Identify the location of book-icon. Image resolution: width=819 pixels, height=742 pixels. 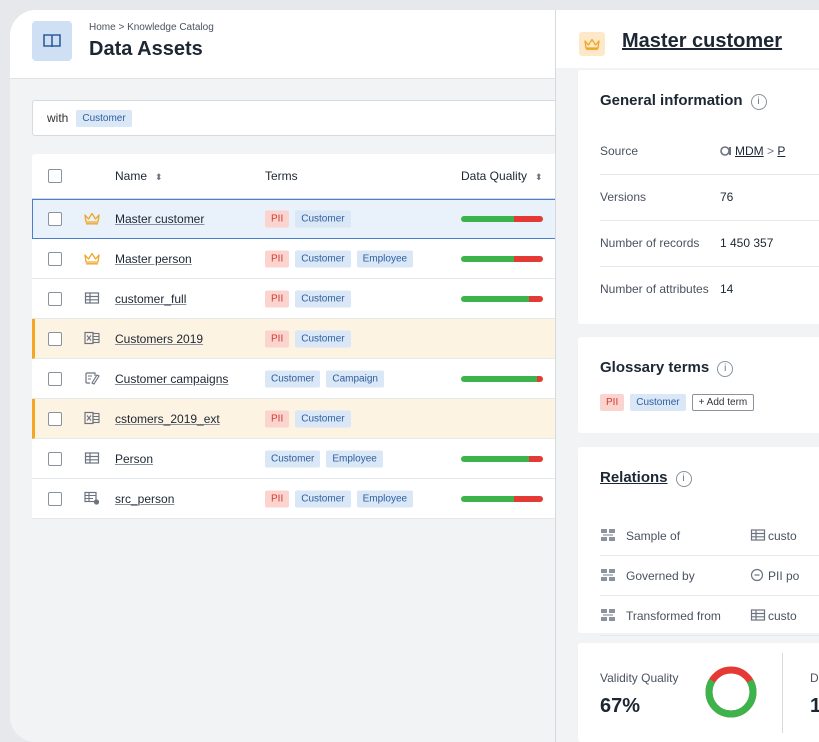
(52, 41).